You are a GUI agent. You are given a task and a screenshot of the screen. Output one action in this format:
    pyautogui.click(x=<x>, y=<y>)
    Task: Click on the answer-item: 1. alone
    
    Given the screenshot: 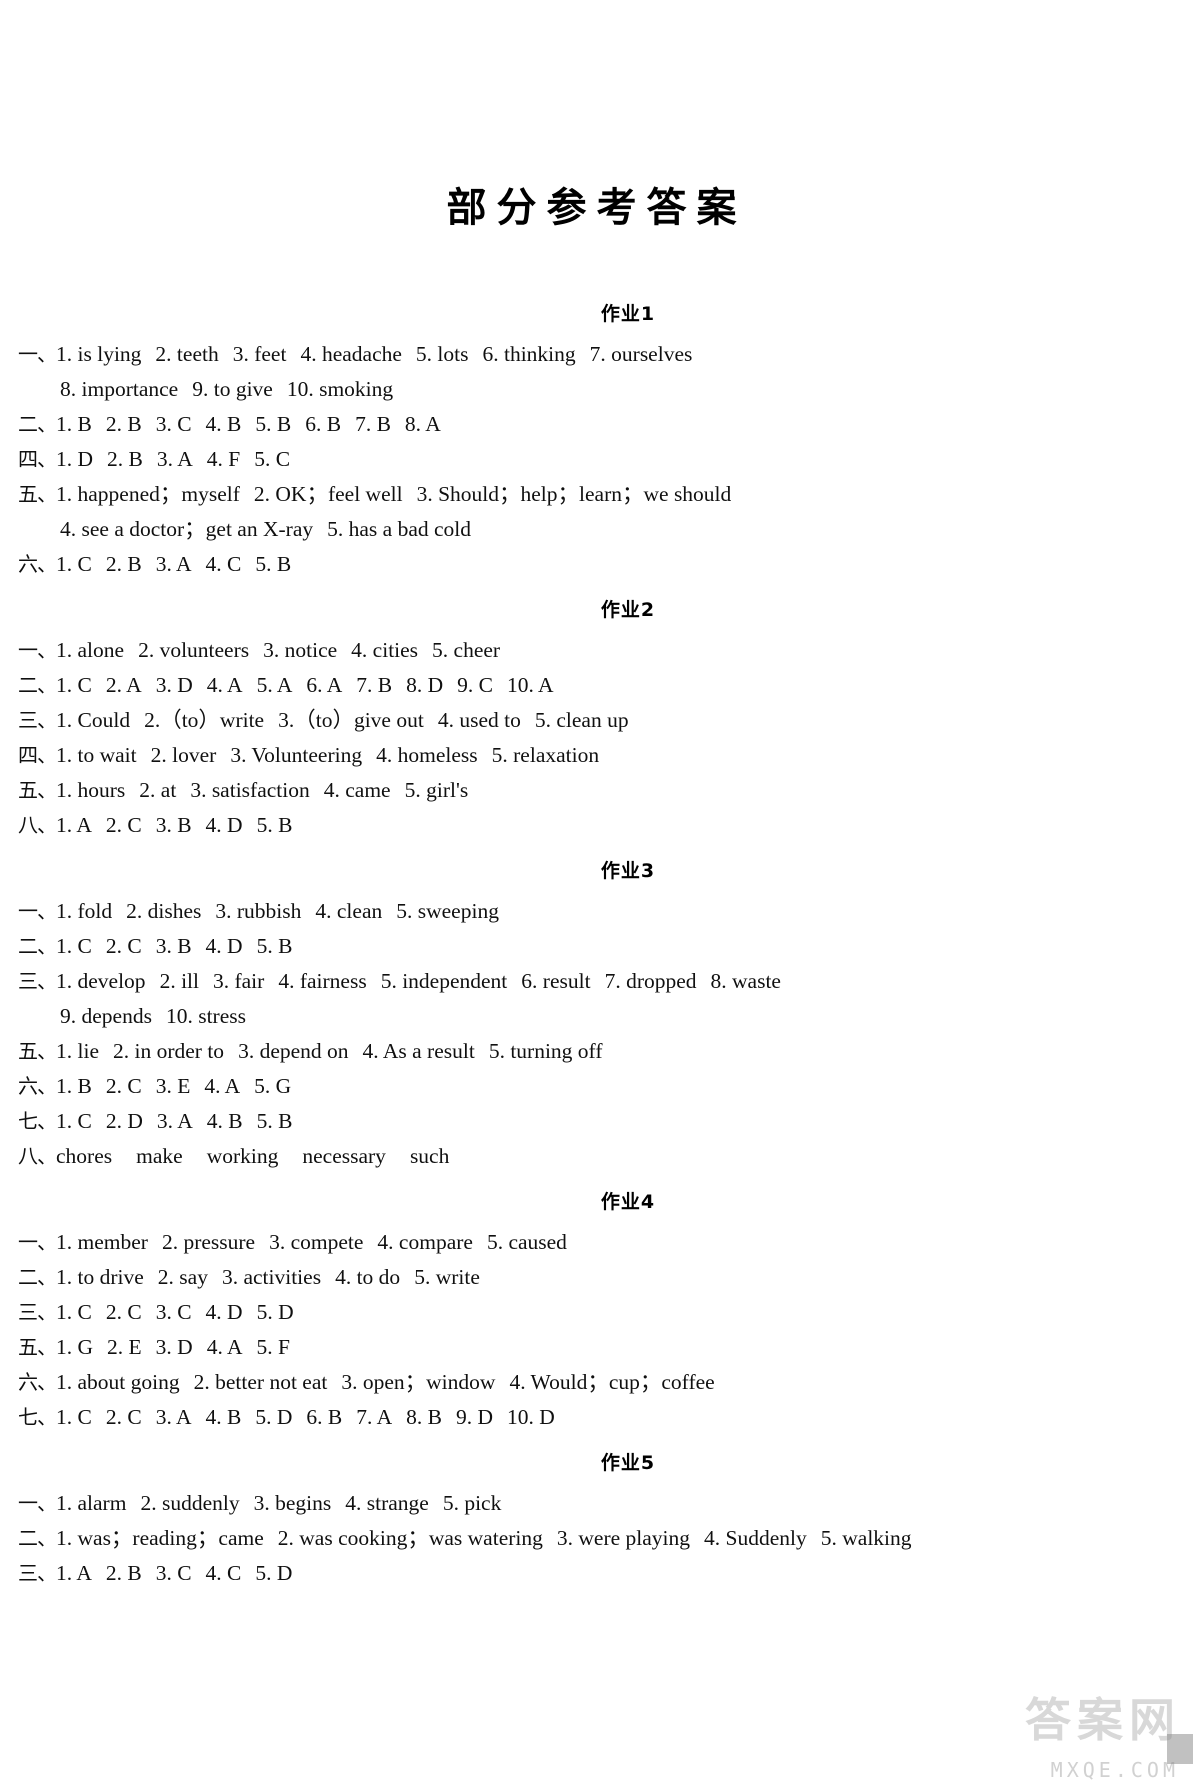 What is the action you would take?
    pyautogui.click(x=90, y=650)
    